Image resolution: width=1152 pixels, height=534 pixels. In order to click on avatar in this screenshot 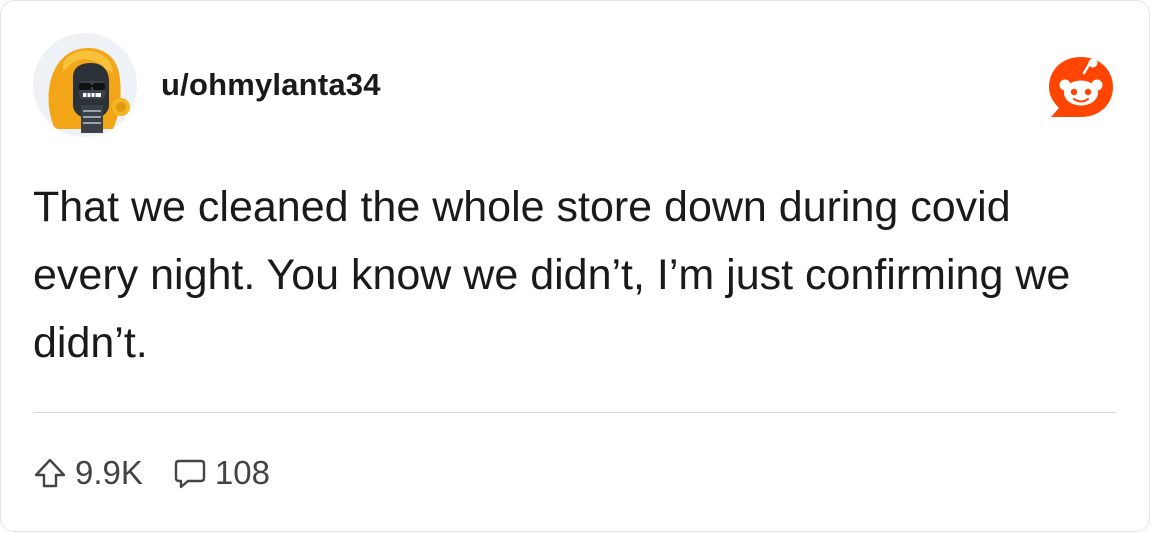, I will do `click(85, 85)`.